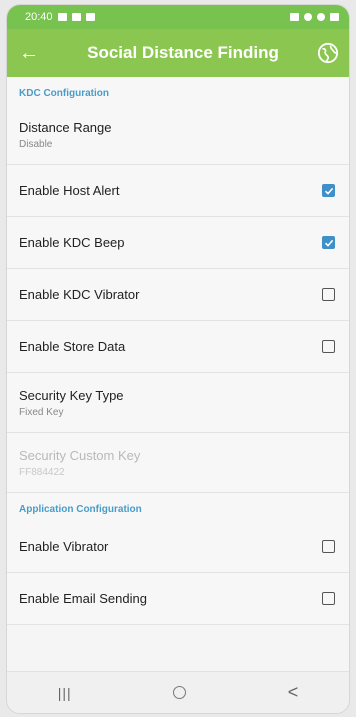 This screenshot has height=717, width=356. I want to click on dnd-icon, so click(321, 17).